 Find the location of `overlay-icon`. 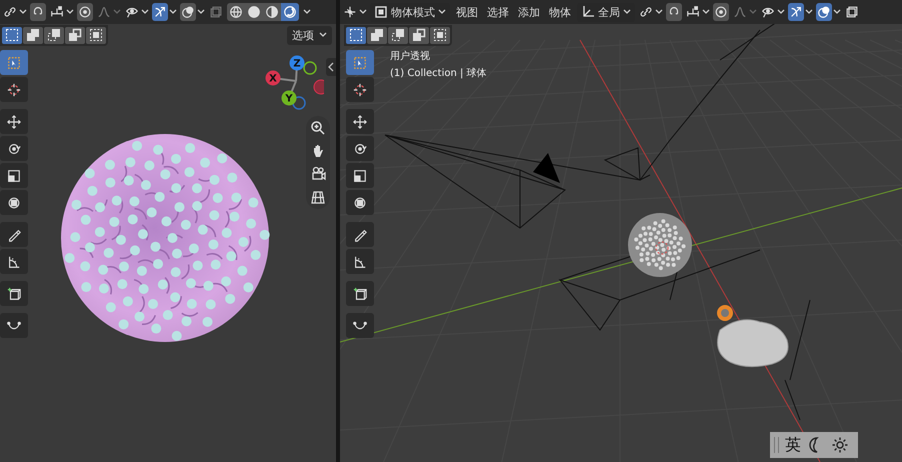

overlay-icon is located at coordinates (824, 12).